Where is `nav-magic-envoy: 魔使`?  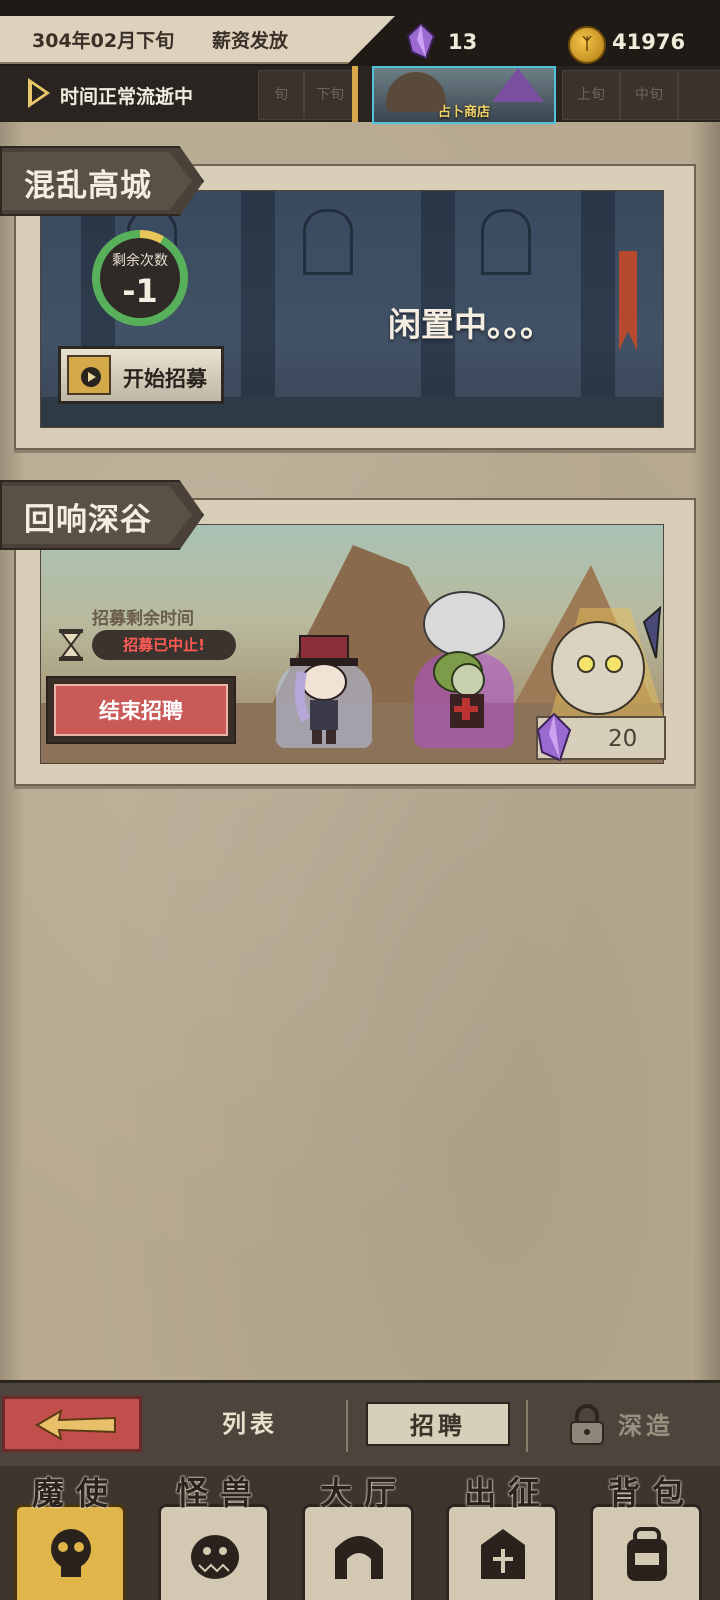 nav-magic-envoy: 魔使 is located at coordinates (70, 1533).